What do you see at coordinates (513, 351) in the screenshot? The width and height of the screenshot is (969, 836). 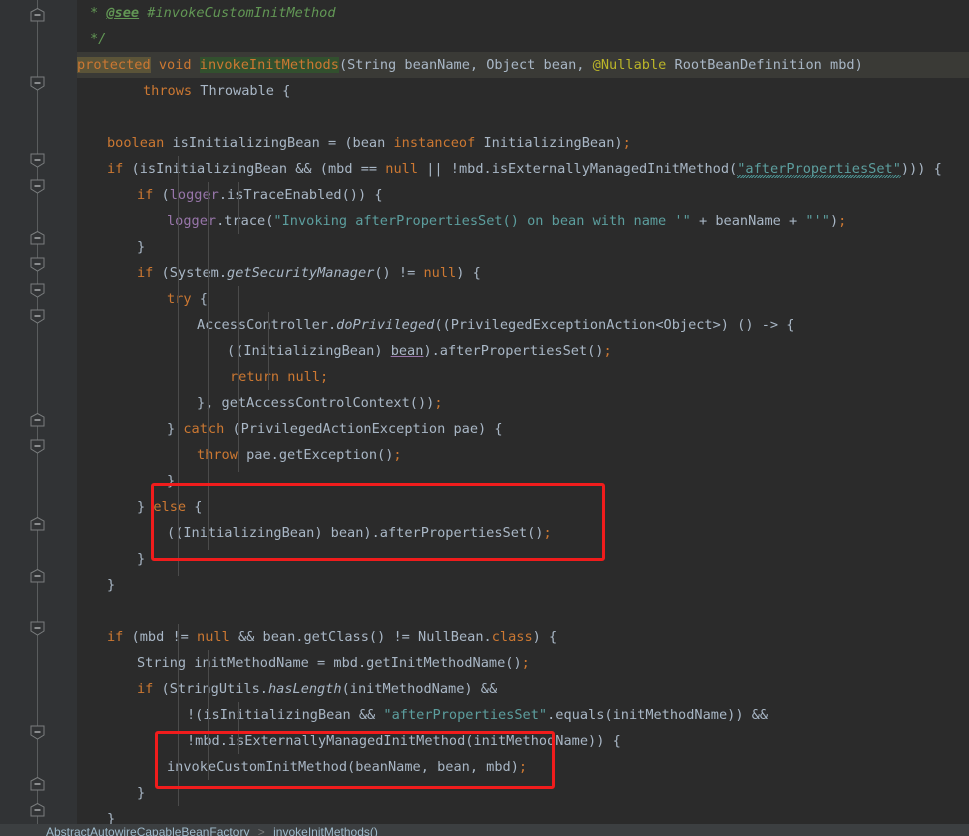 I see `code-token: ).afterPropertiesSet()` at bounding box center [513, 351].